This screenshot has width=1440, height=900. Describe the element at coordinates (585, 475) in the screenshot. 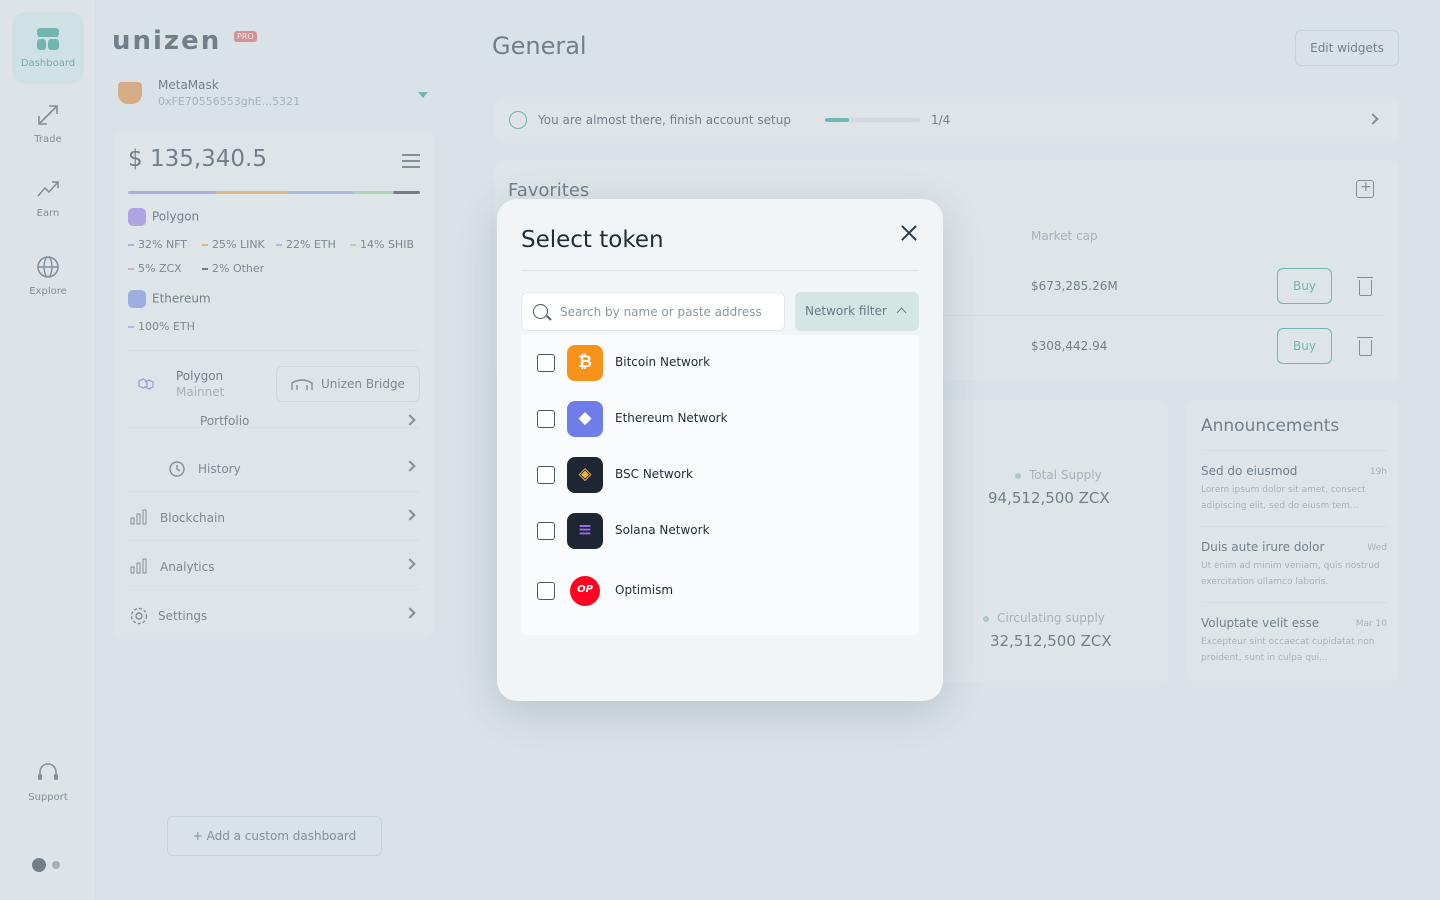

I see `bnb-icon: ◈` at that location.